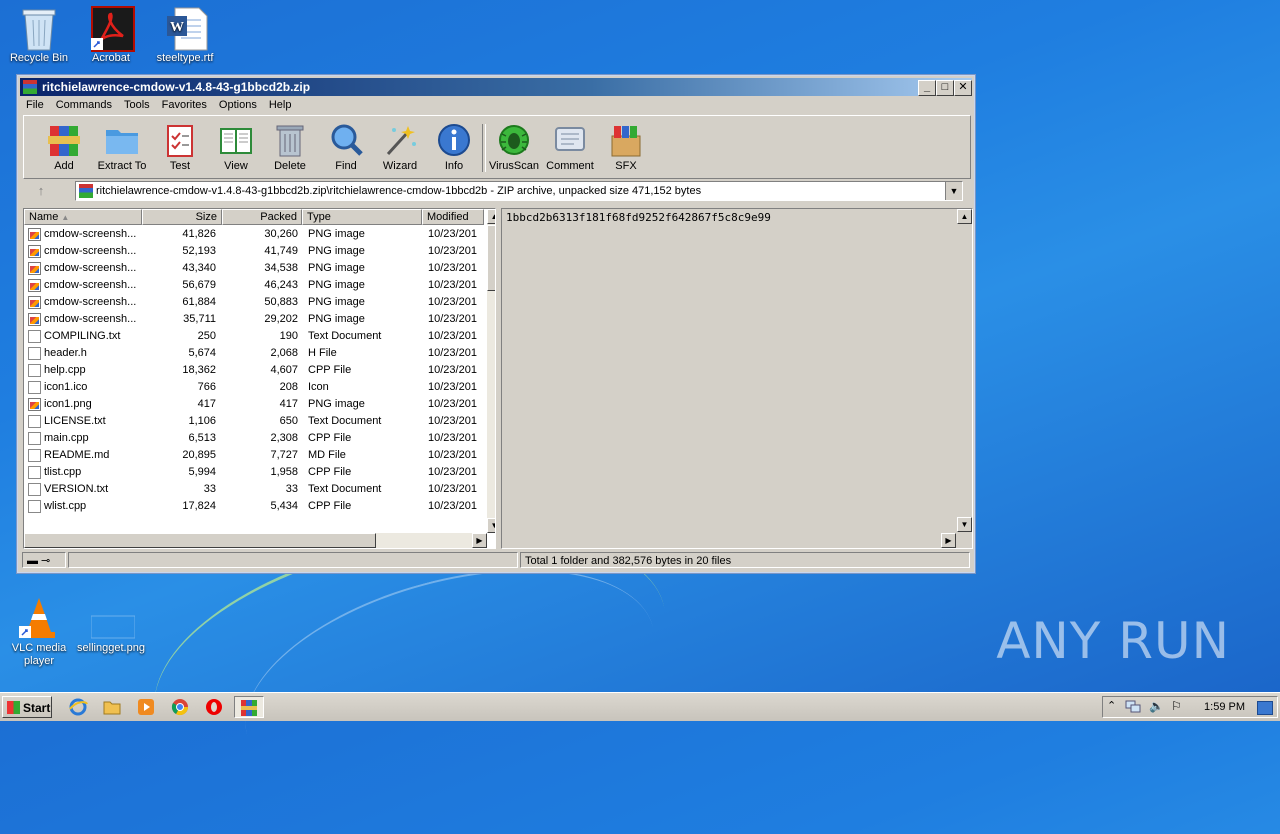 The width and height of the screenshot is (1280, 834). What do you see at coordinates (39, 561) in the screenshot?
I see `drive-icon: ▬ ⊸` at bounding box center [39, 561].